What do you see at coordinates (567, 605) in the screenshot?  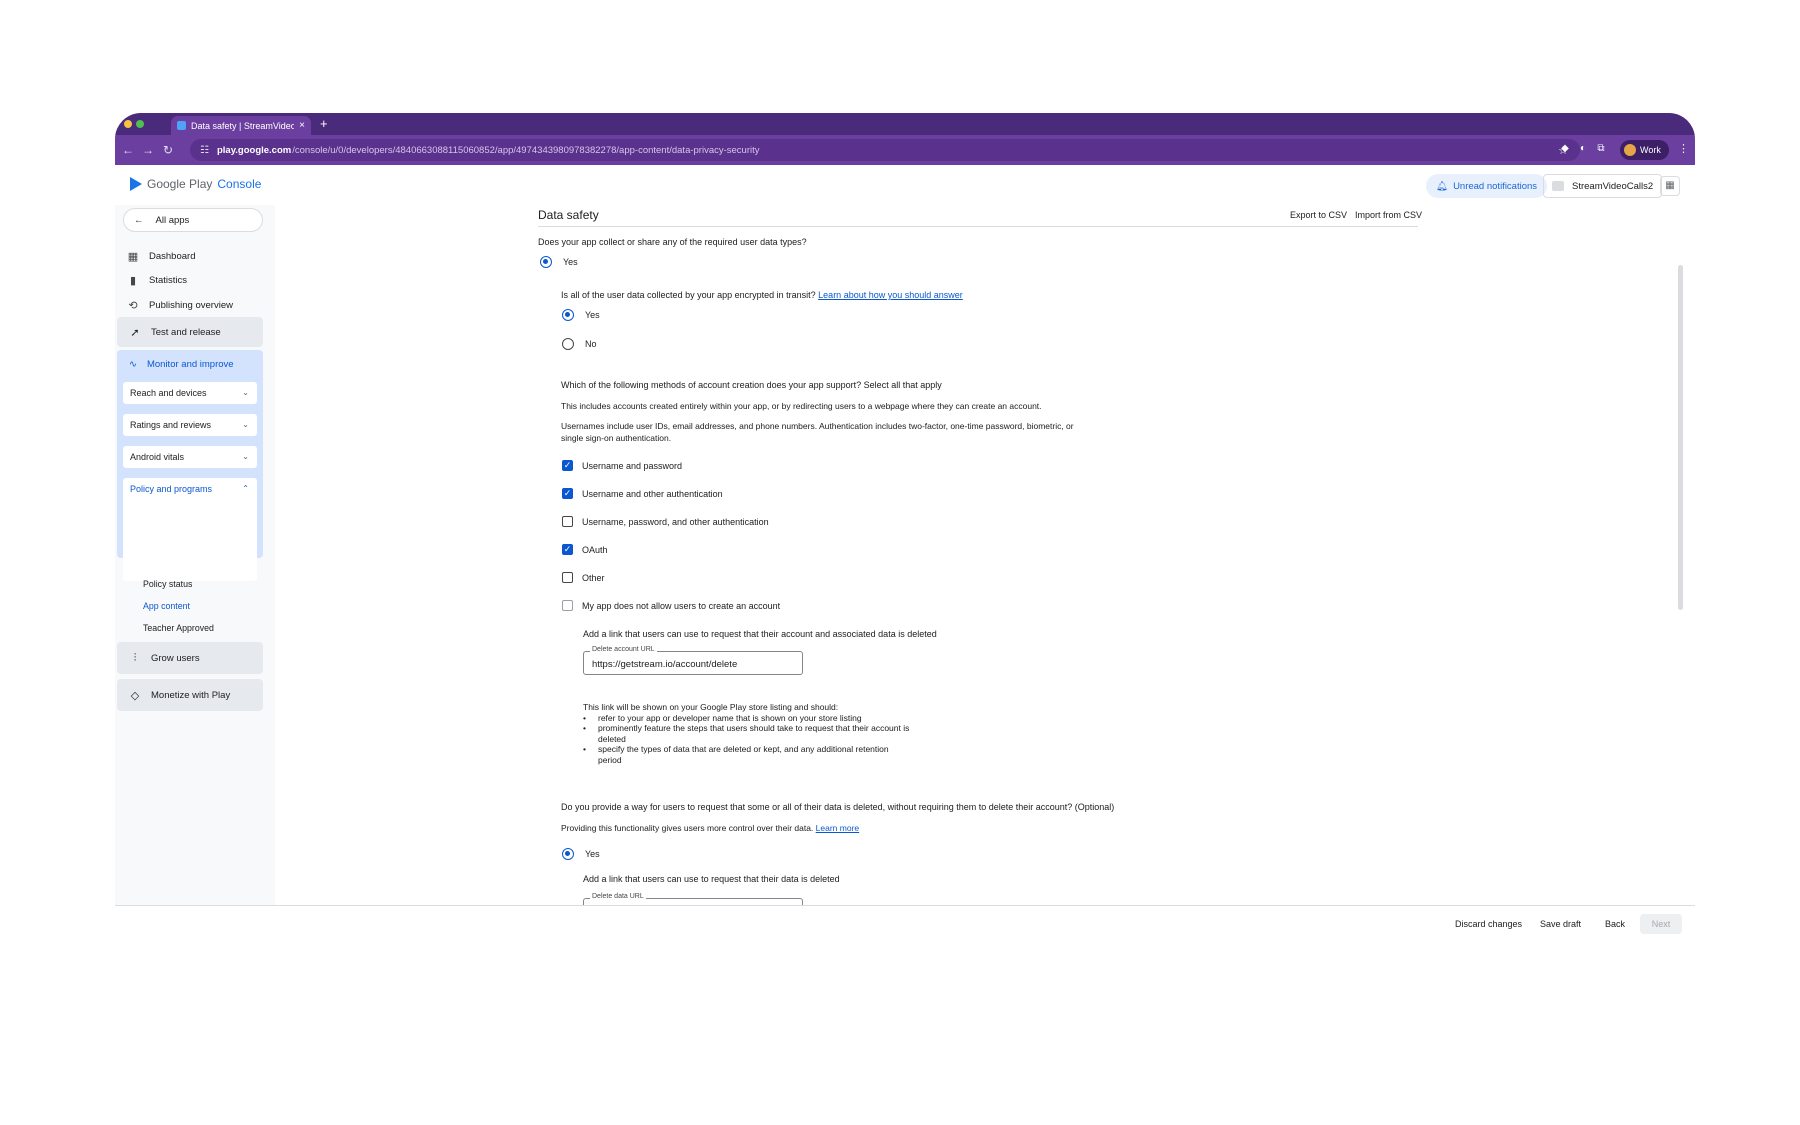 I see `checkbox-no-account` at bounding box center [567, 605].